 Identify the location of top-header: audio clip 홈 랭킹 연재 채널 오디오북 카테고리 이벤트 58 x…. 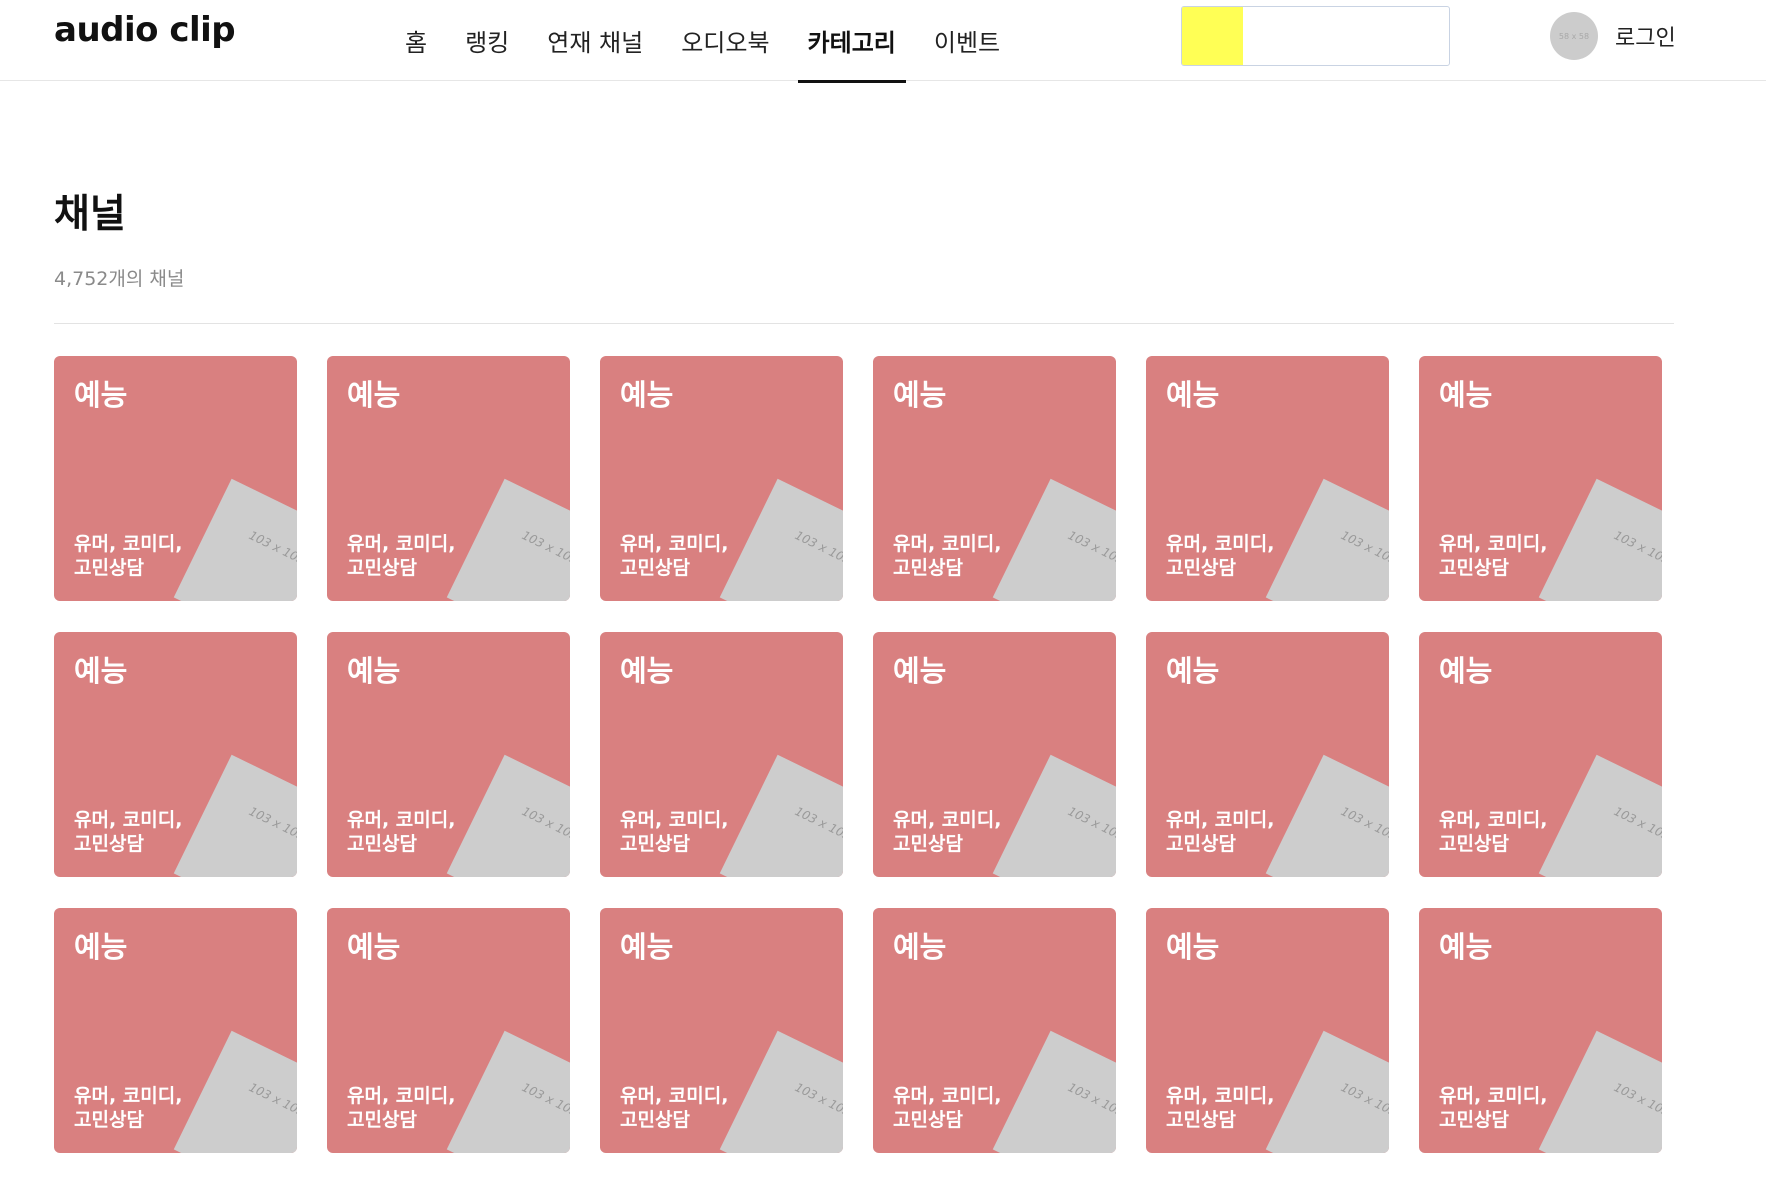
(883, 41).